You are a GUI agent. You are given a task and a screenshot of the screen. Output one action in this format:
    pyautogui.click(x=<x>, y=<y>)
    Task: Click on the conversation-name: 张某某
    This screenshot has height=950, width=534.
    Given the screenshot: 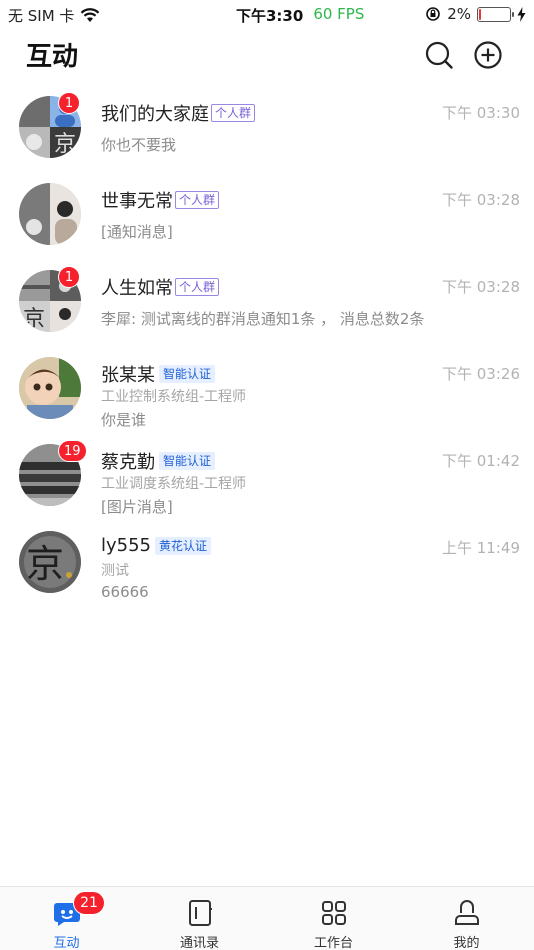 What is the action you would take?
    pyautogui.click(x=128, y=375)
    